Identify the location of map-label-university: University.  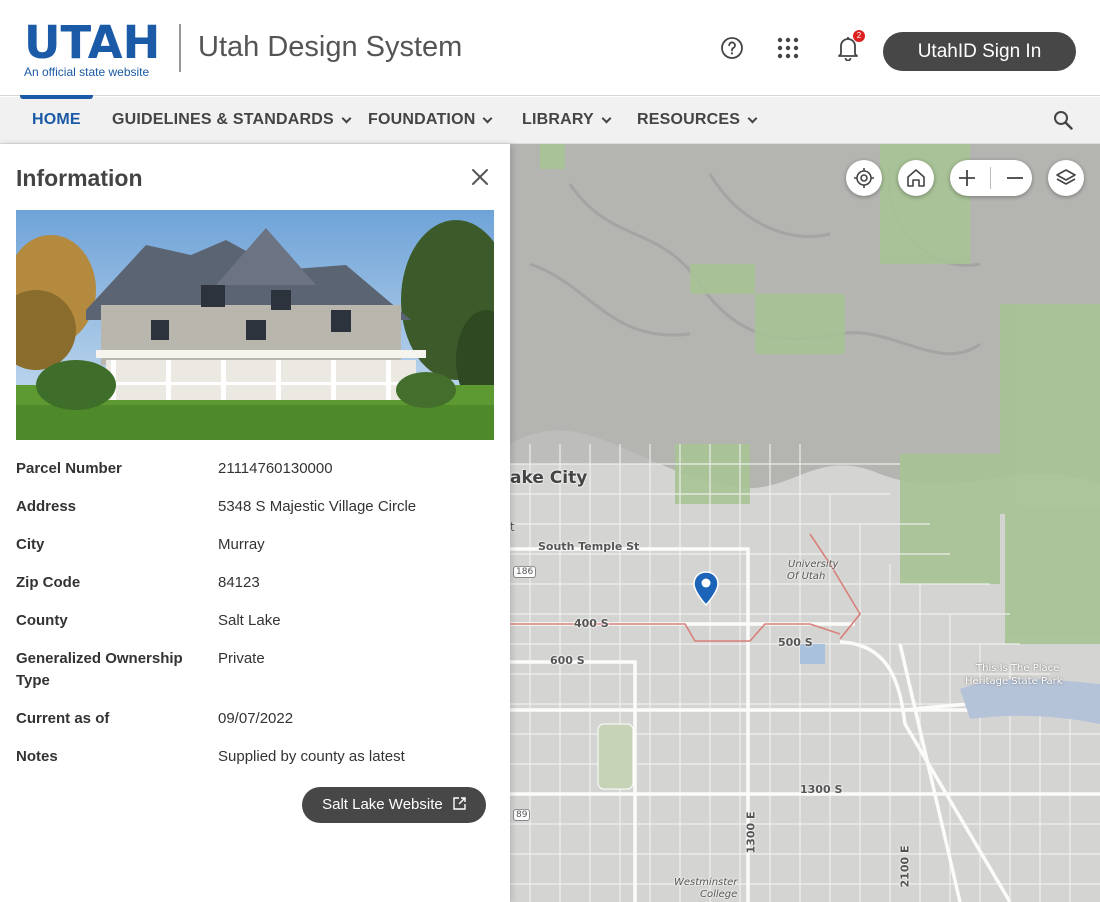
(813, 564).